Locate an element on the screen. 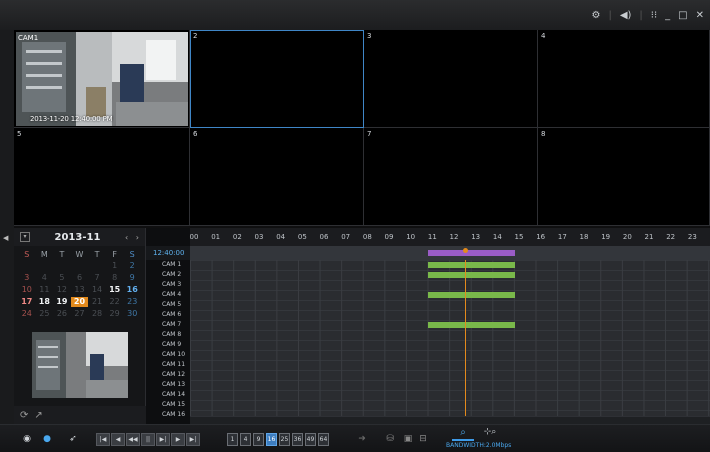 The height and width of the screenshot is (452, 710). calendar-day: 10 is located at coordinates (27, 290).